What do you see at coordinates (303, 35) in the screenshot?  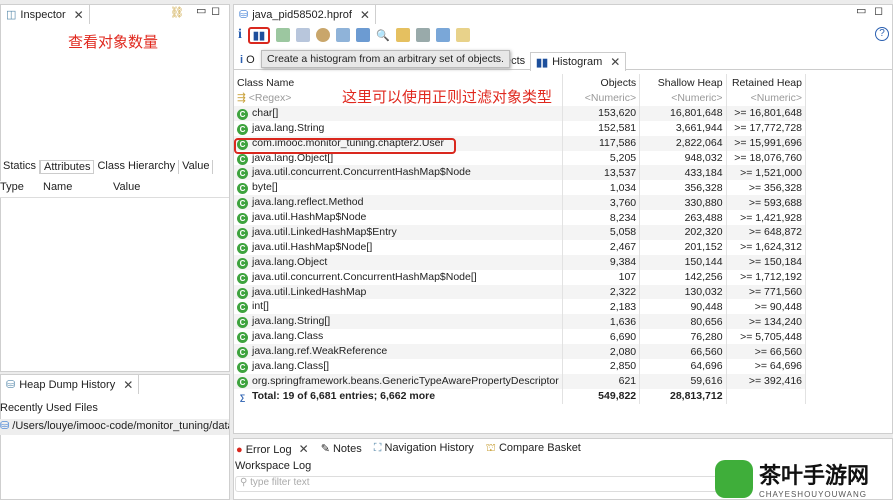 I see `oql-icon` at bounding box center [303, 35].